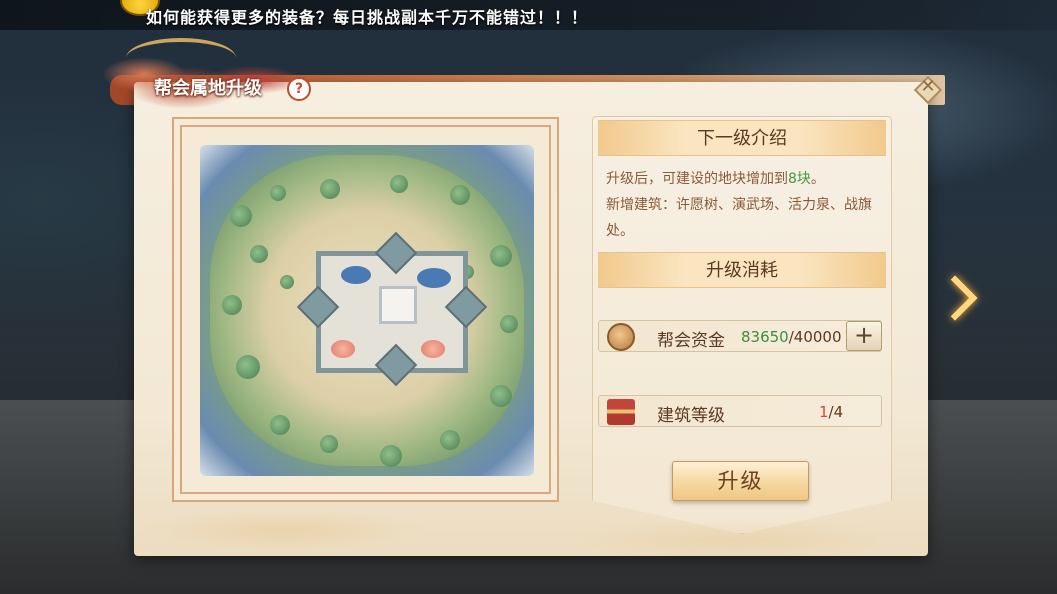  Describe the element at coordinates (739, 218) in the screenshot. I see `desc-line2: 新增建筑：许愿树、演武场、活力泉、战旗处。` at that location.